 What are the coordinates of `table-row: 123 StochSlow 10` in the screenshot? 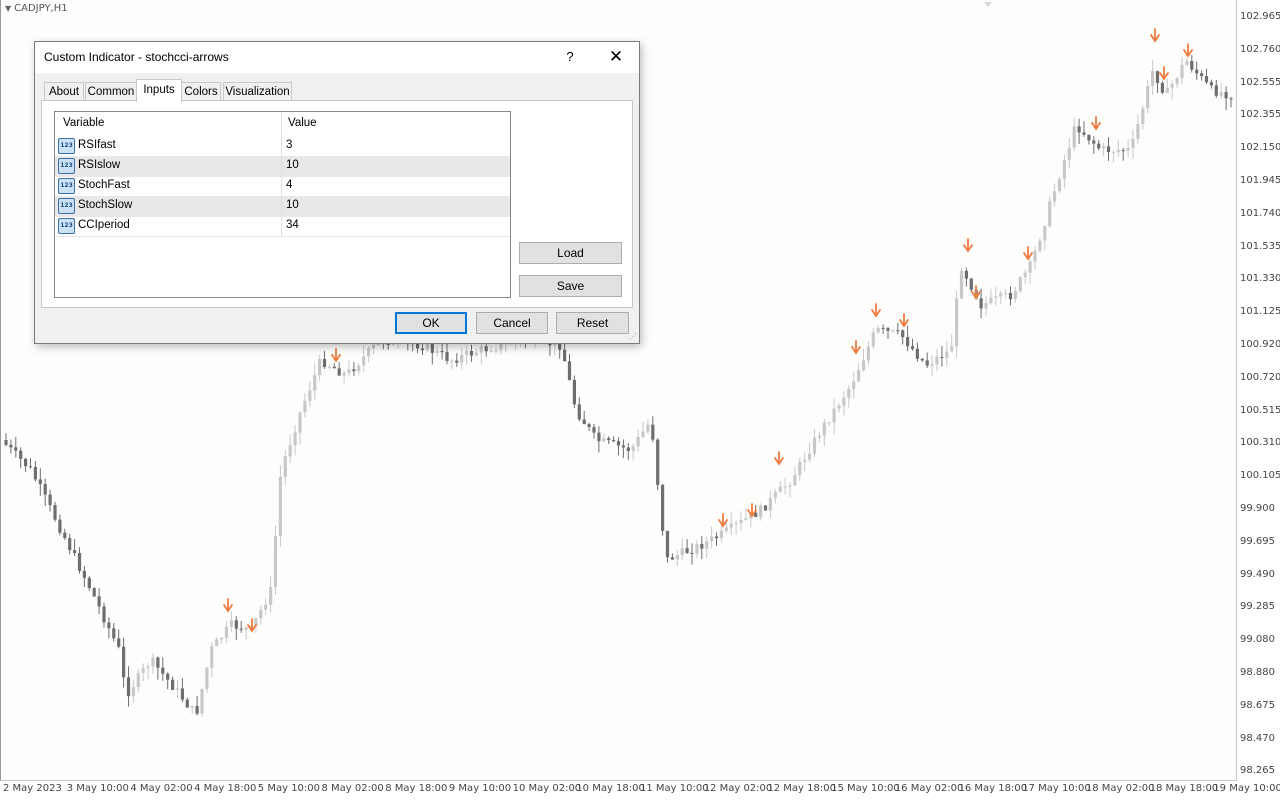 It's located at (282, 206).